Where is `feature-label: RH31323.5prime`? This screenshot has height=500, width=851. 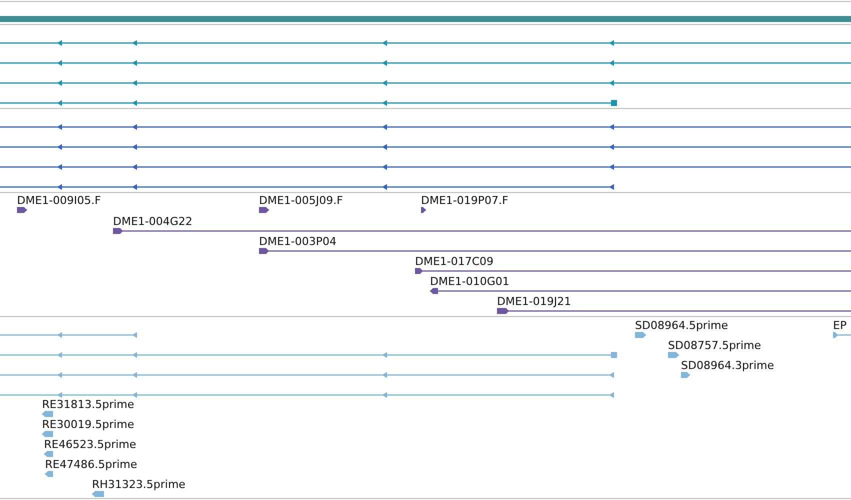
feature-label: RH31323.5prime is located at coordinates (139, 484).